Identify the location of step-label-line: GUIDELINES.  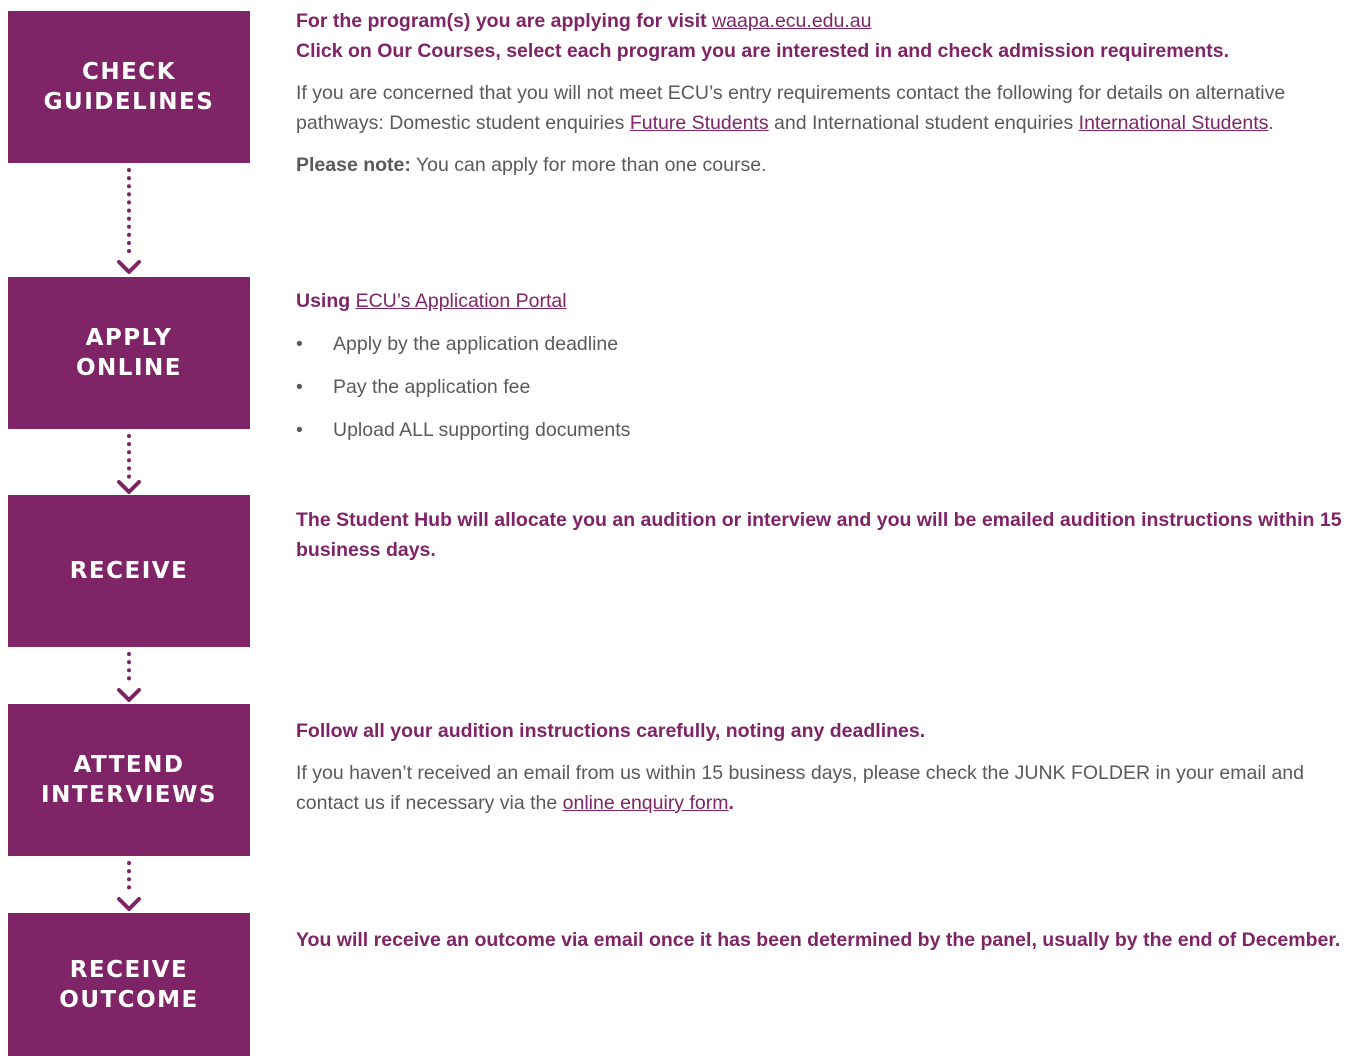
(129, 102).